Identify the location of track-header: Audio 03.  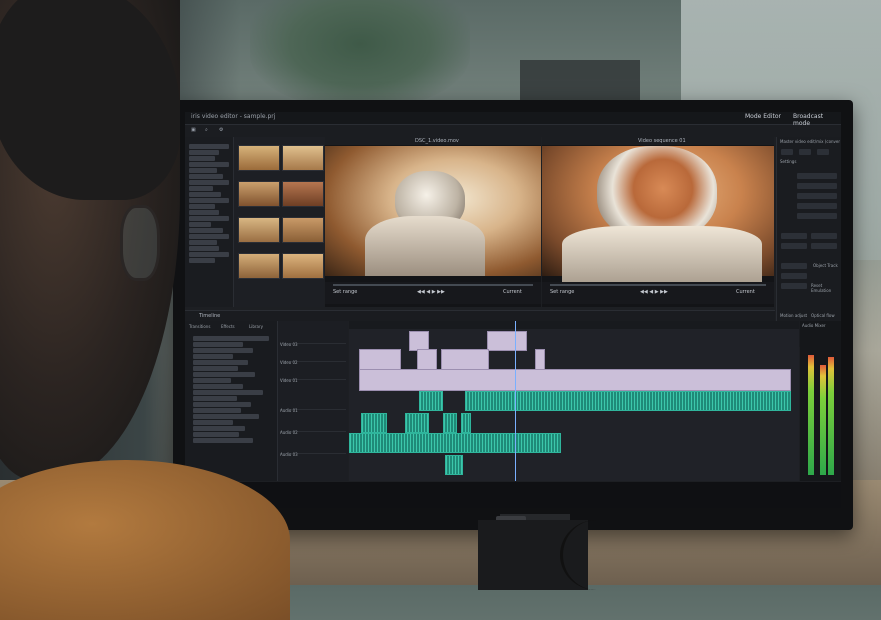
(313, 449).